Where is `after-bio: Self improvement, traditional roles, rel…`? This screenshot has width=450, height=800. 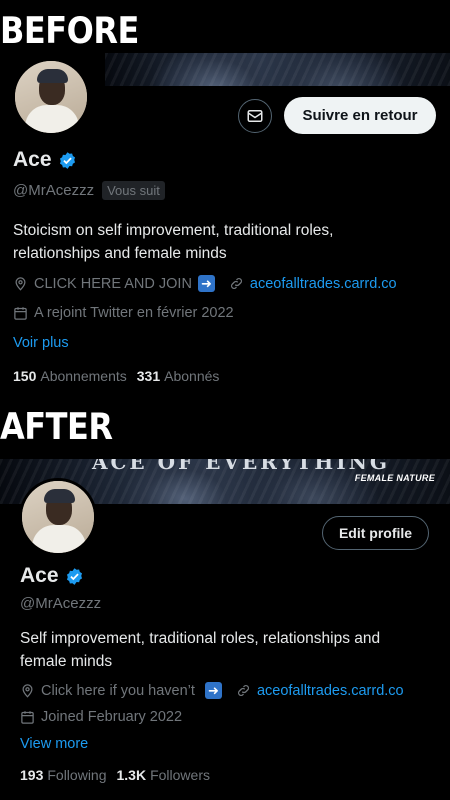
after-bio: Self improvement, traditional roles, rel… is located at coordinates (200, 650).